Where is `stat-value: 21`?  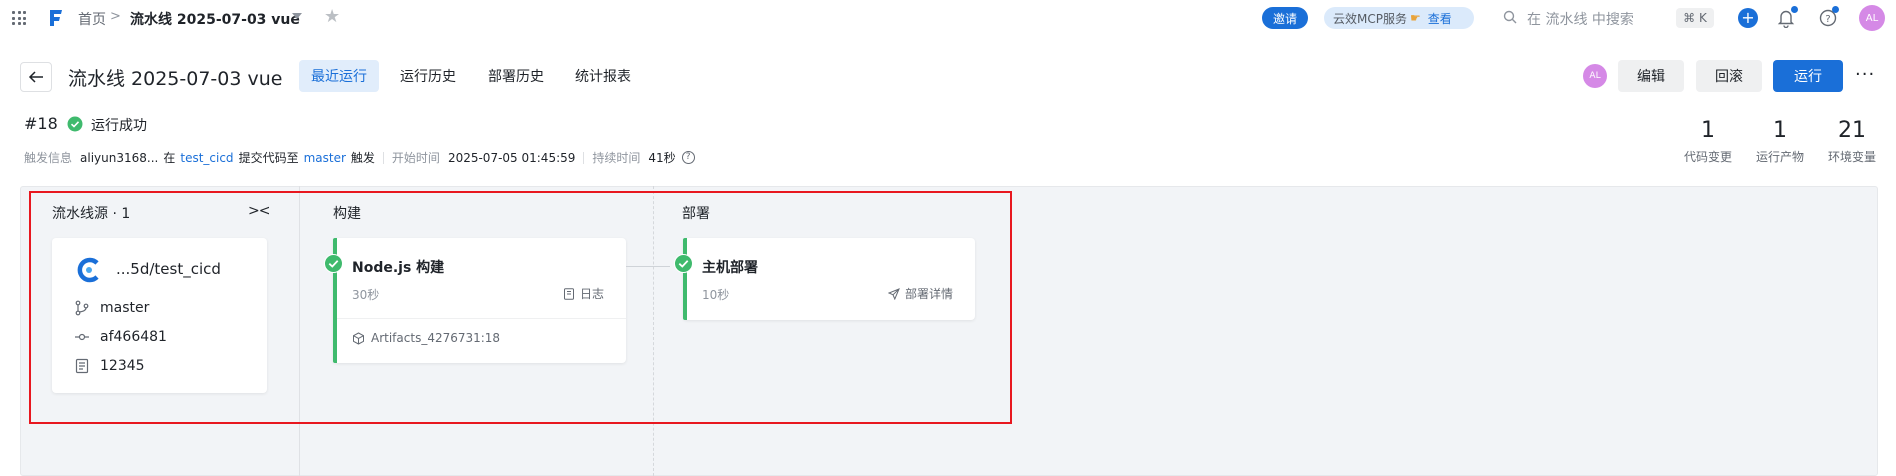 stat-value: 21 is located at coordinates (1852, 130).